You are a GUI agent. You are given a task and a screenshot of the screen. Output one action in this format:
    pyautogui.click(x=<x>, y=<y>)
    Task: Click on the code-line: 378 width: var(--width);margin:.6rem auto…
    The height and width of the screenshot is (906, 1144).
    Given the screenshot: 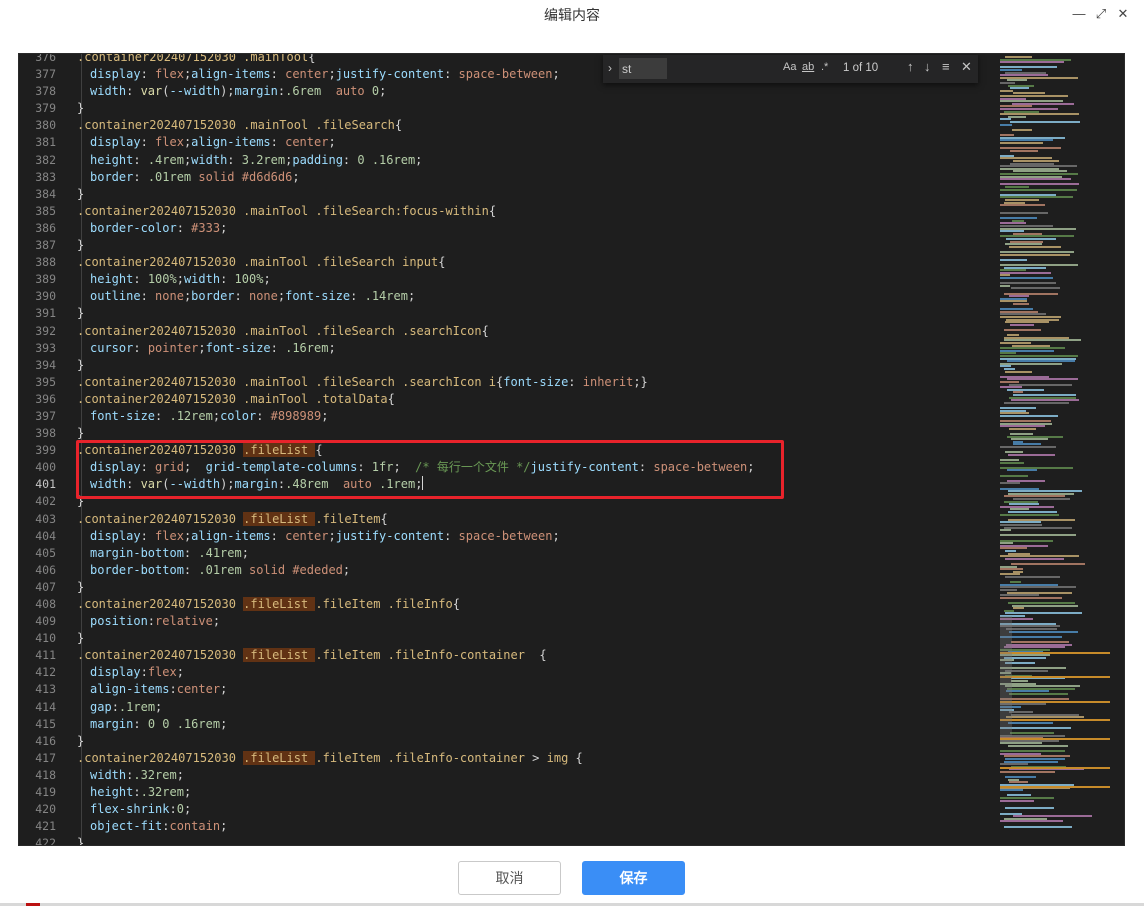 What is the action you would take?
    pyautogui.click(x=509, y=91)
    